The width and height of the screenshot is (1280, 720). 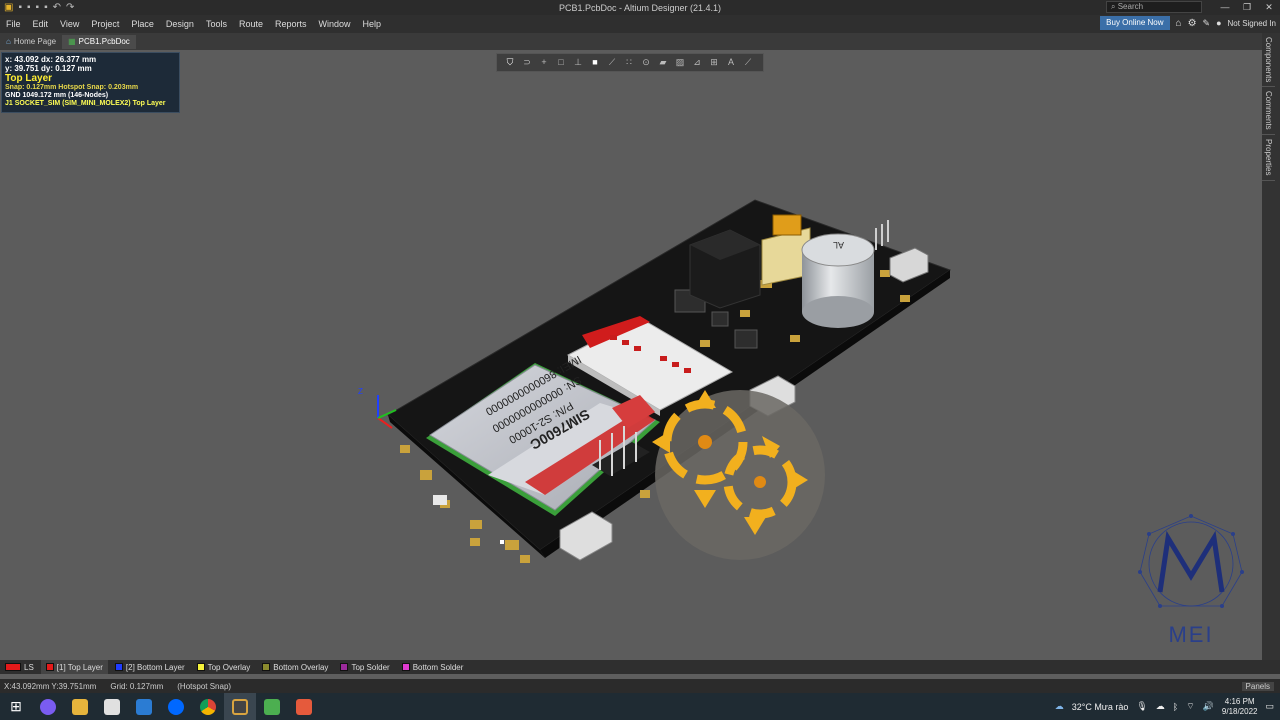 I want to click on hud-snap-info: Snap: 0.127mm Hotspot Snap: 0.203mm, so click(x=72, y=87).